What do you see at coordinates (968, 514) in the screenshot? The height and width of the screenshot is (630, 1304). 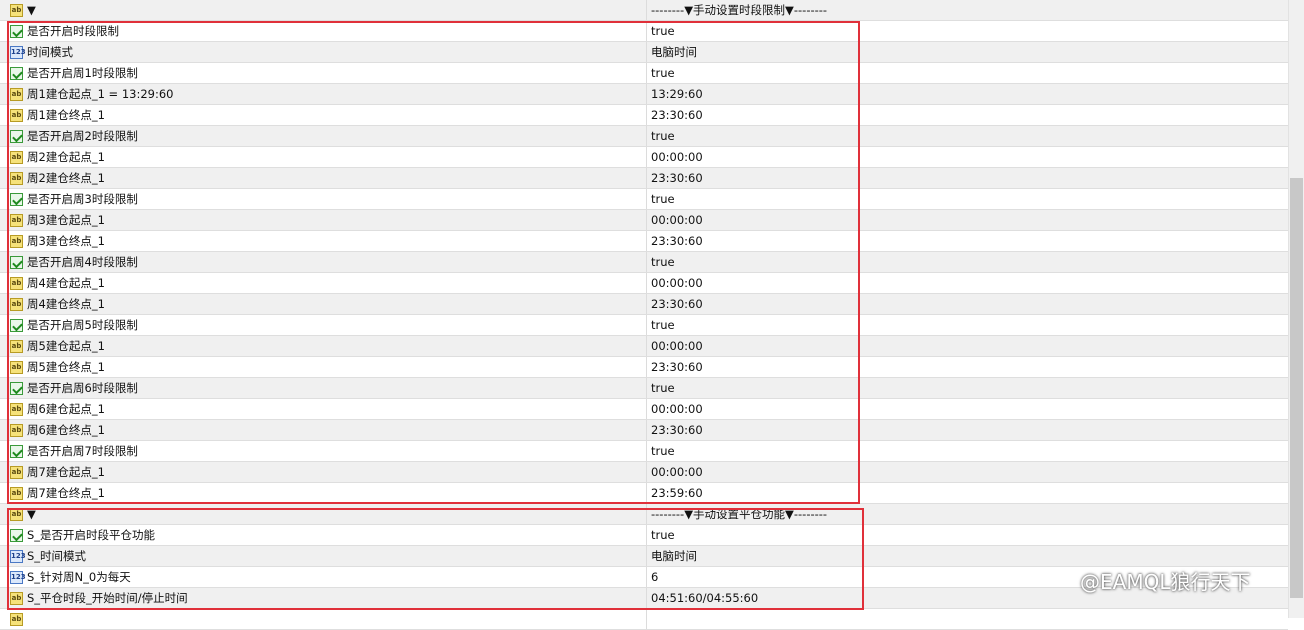 I see `parameter-value: --------▼手动设置平仓功能▼--------` at bounding box center [968, 514].